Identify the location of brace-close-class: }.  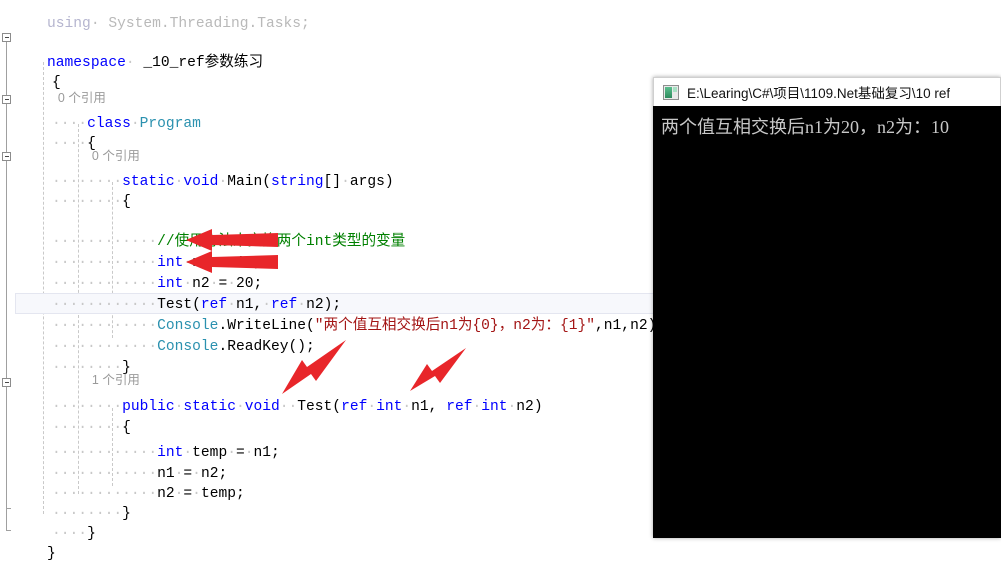
(91, 534).